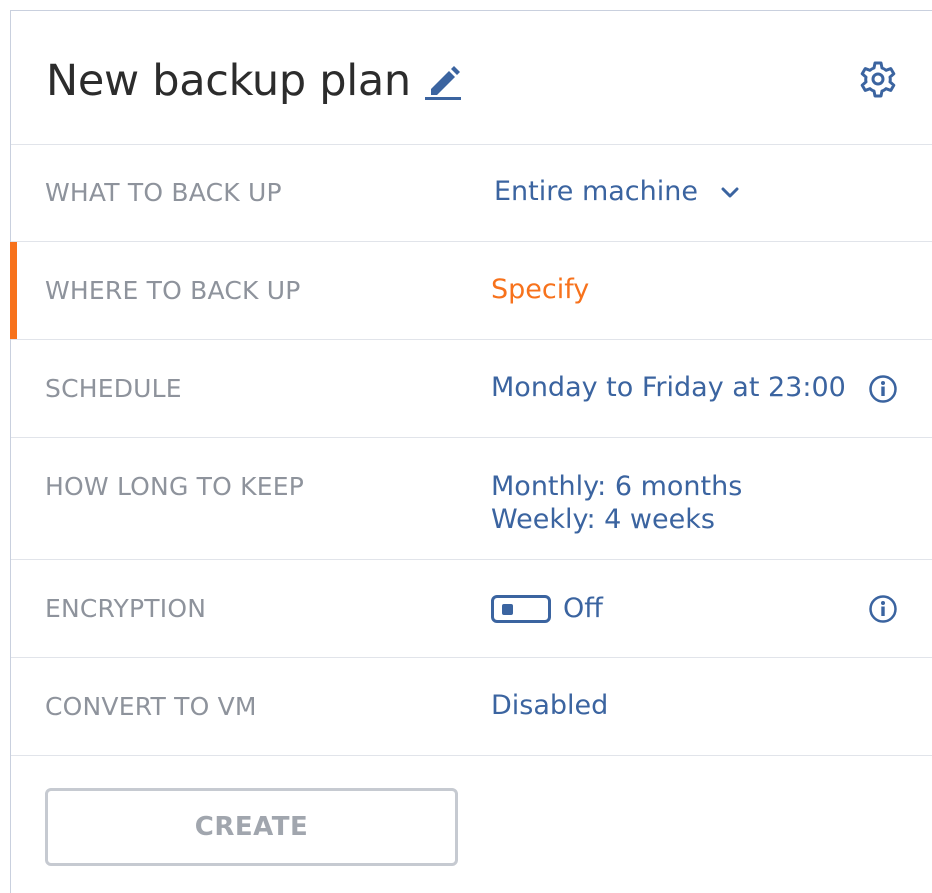  What do you see at coordinates (175, 486) in the screenshot?
I see `row-label-keep: HOW LONG TO KEEP` at bounding box center [175, 486].